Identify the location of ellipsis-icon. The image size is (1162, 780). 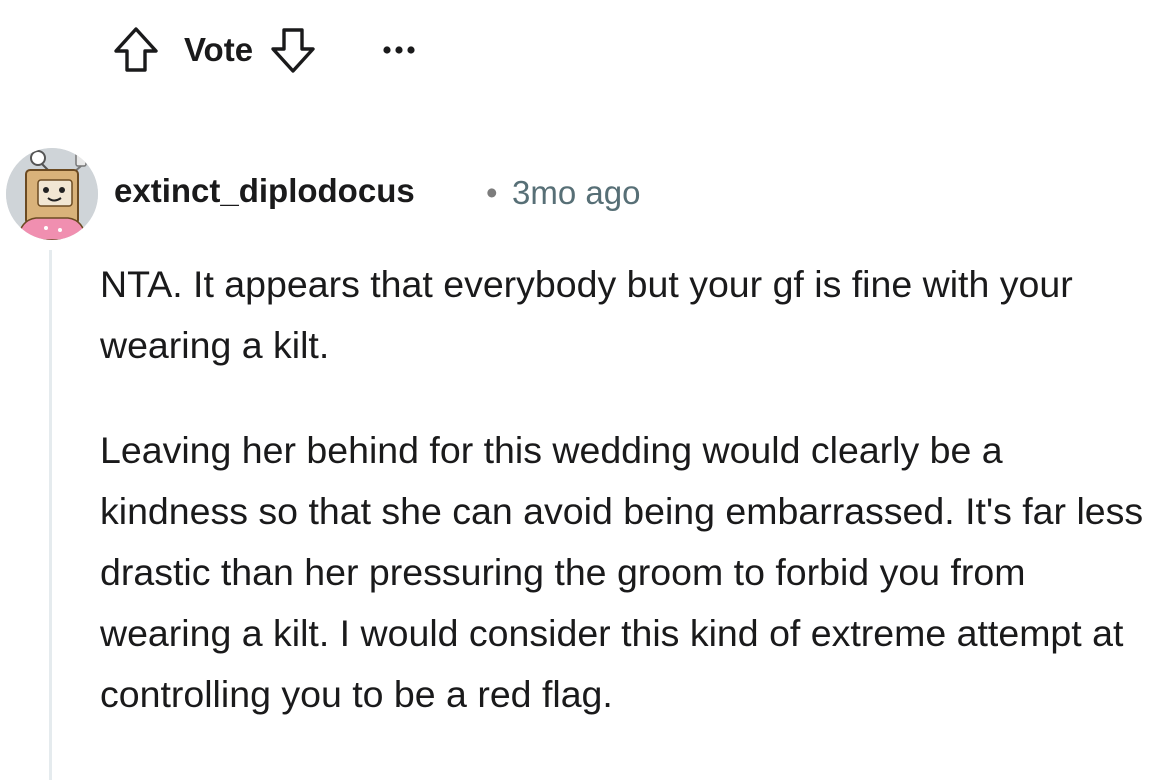
(399, 50).